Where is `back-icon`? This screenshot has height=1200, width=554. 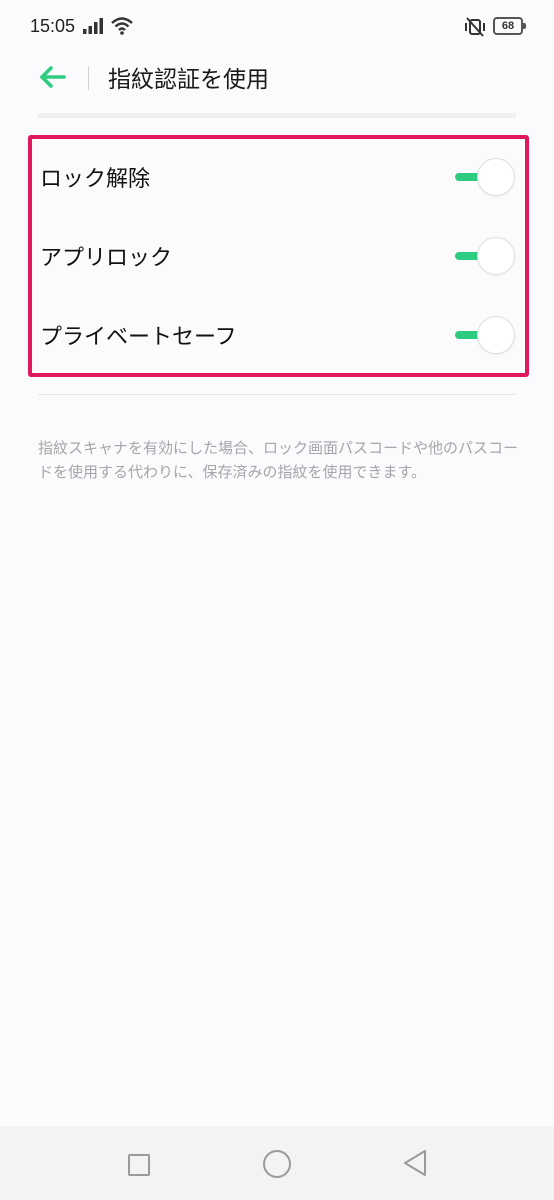 back-icon is located at coordinates (415, 1163).